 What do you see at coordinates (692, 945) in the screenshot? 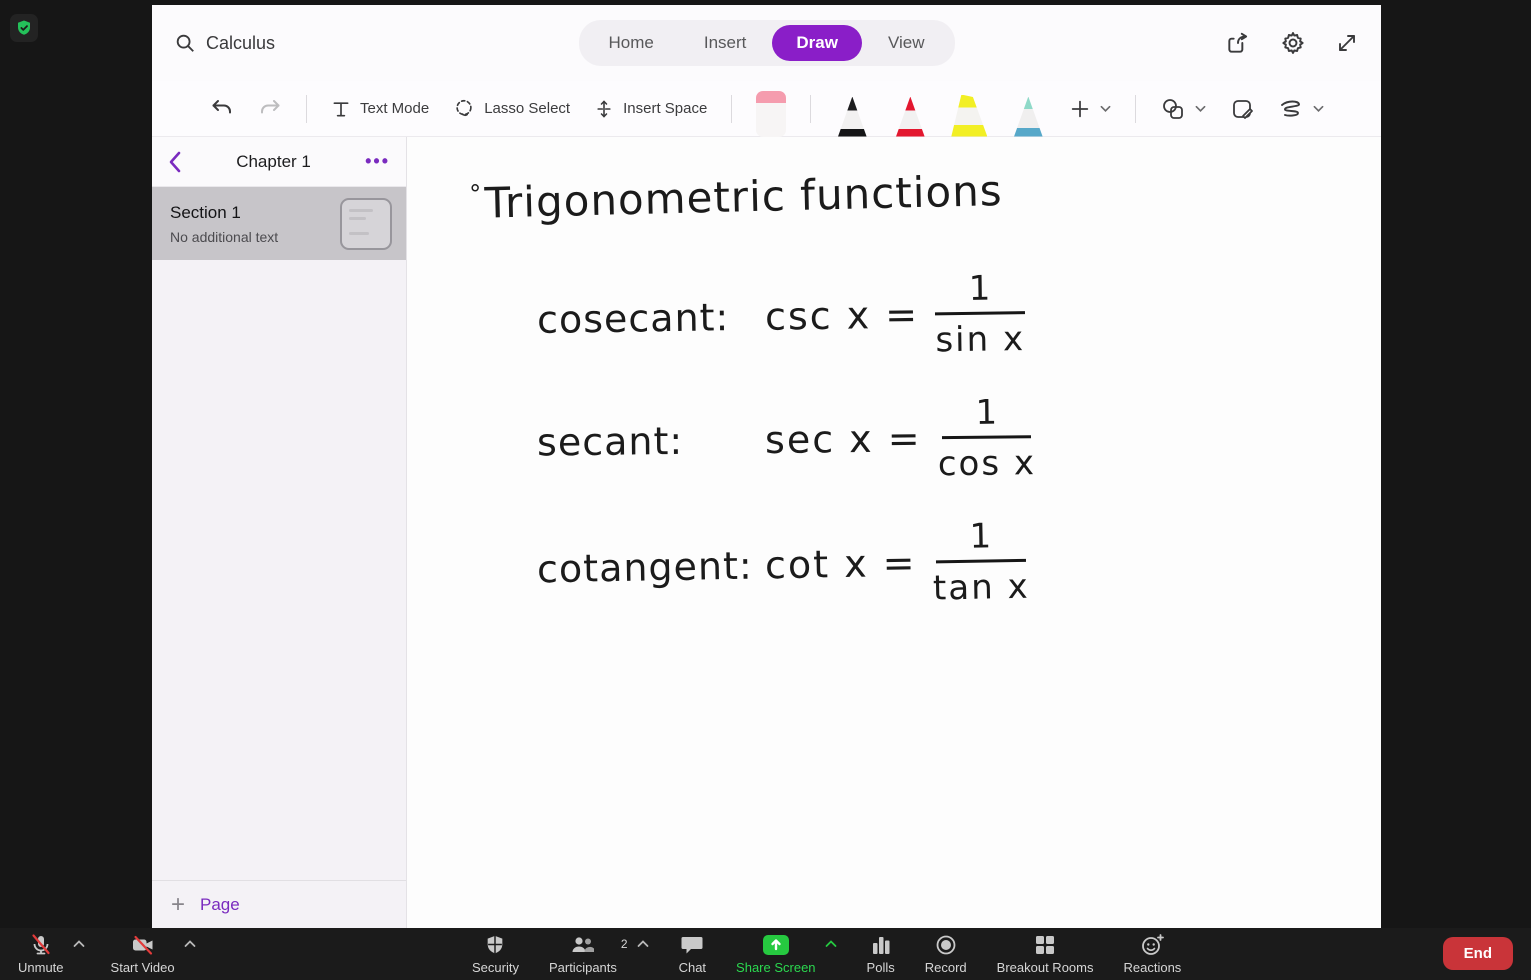
I see `chat-bubble-icon` at bounding box center [692, 945].